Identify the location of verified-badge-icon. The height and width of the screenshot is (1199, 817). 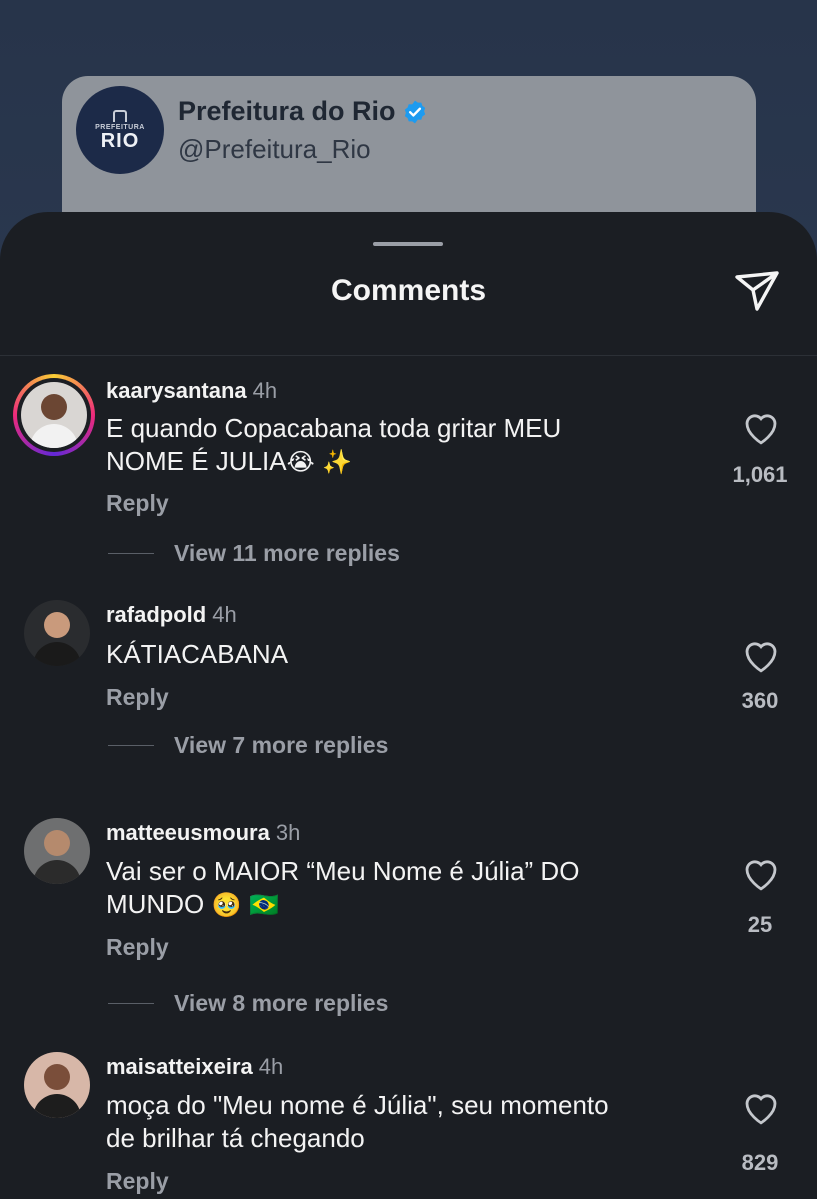
(414, 111).